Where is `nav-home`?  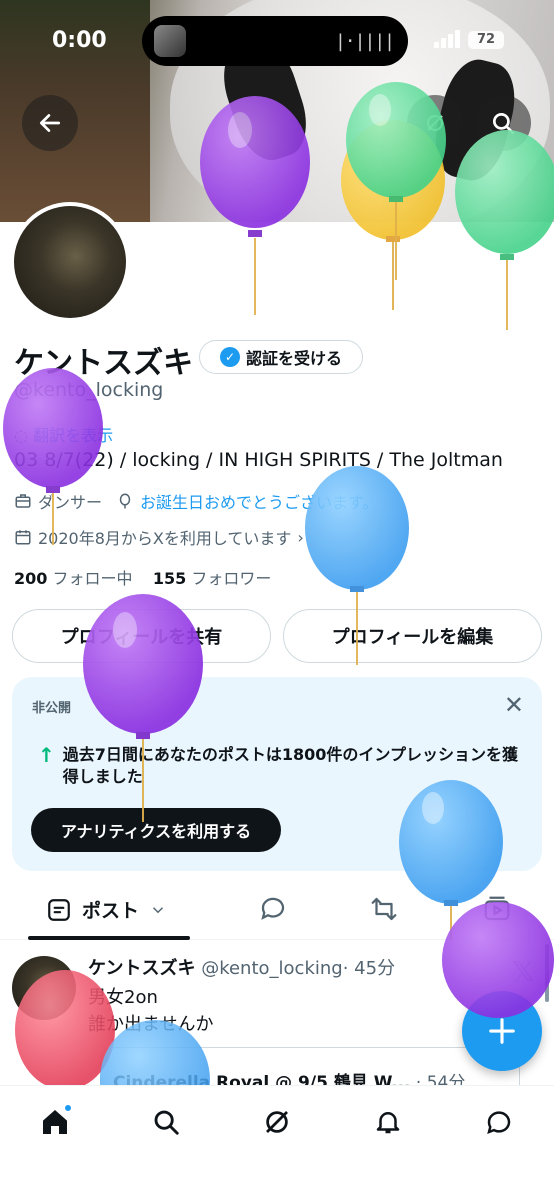 nav-home is located at coordinates (55, 1122).